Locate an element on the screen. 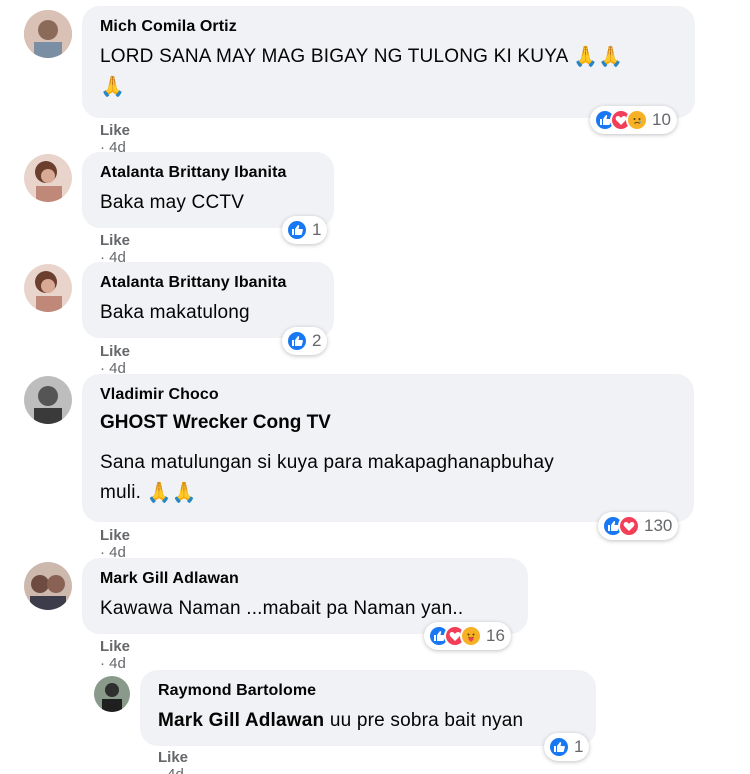 This screenshot has height=774, width=750. reaction-summary: 10 is located at coordinates (633, 120).